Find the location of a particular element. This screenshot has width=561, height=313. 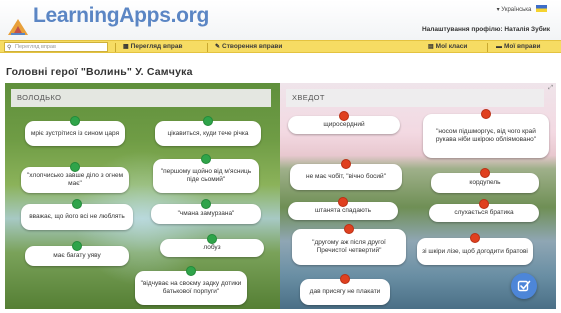

nav-create: ✎ Створення вправи is located at coordinates (248, 46).